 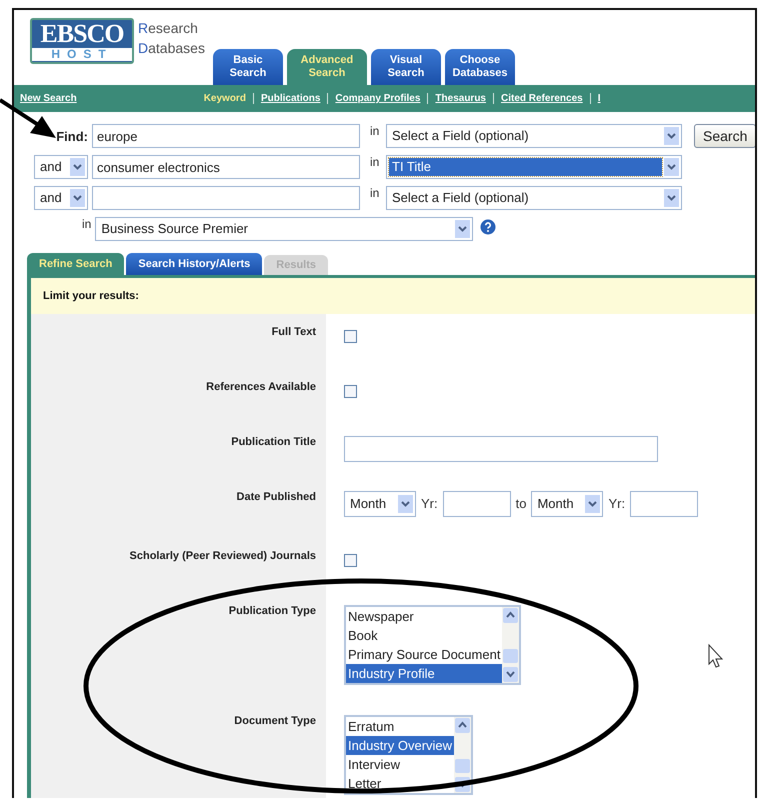 What do you see at coordinates (424, 616) in the screenshot?
I see `list-option: Newspaper` at bounding box center [424, 616].